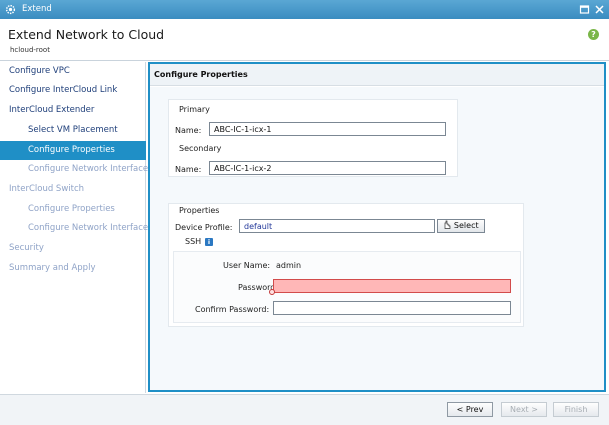  What do you see at coordinates (188, 169) in the screenshot?
I see `secondary-name-label: Name:` at bounding box center [188, 169].